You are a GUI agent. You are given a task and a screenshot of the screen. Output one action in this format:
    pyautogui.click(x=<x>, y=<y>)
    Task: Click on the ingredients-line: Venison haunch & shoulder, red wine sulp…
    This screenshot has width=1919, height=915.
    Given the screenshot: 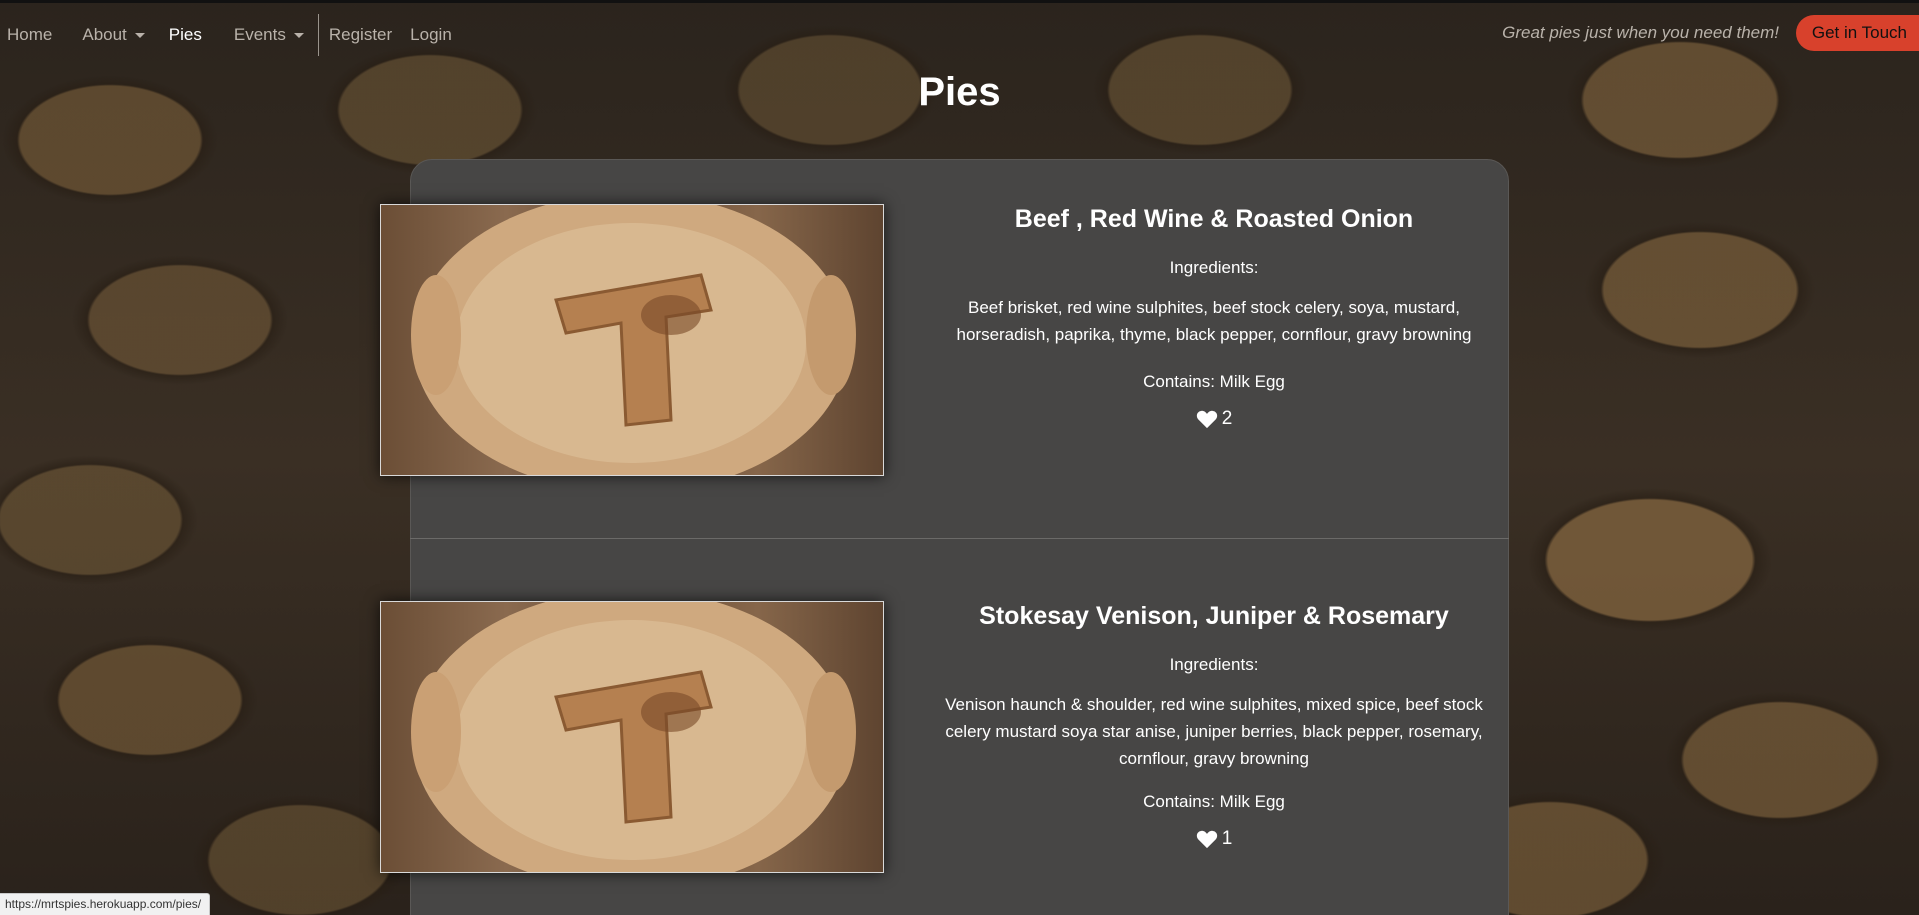 What is the action you would take?
    pyautogui.click(x=1214, y=704)
    